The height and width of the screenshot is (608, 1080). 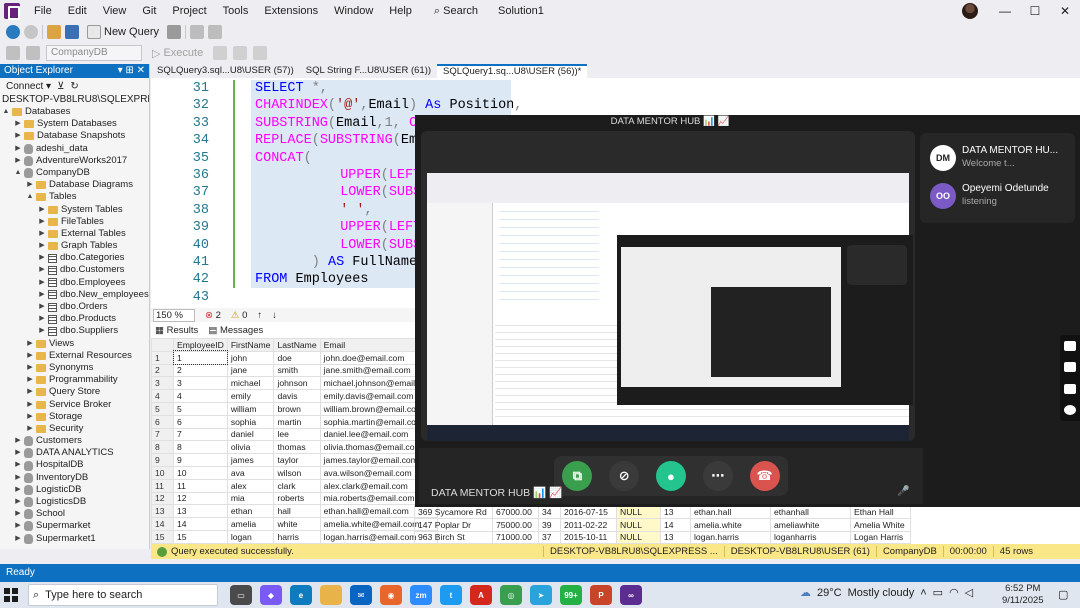 What do you see at coordinates (11, 595) in the screenshot?
I see `start-button` at bounding box center [11, 595].